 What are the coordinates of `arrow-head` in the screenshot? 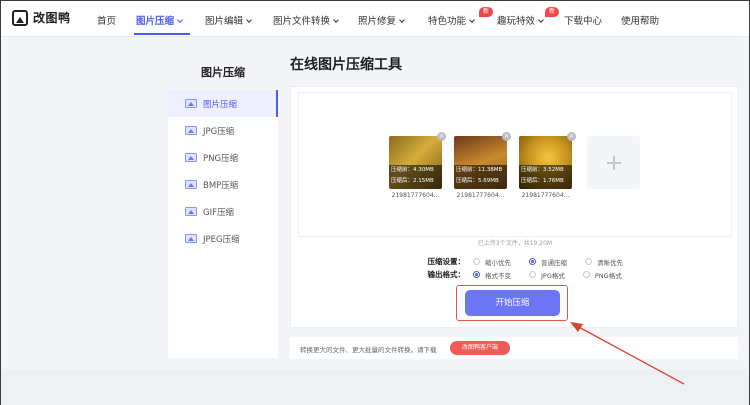 It's located at (576, 327).